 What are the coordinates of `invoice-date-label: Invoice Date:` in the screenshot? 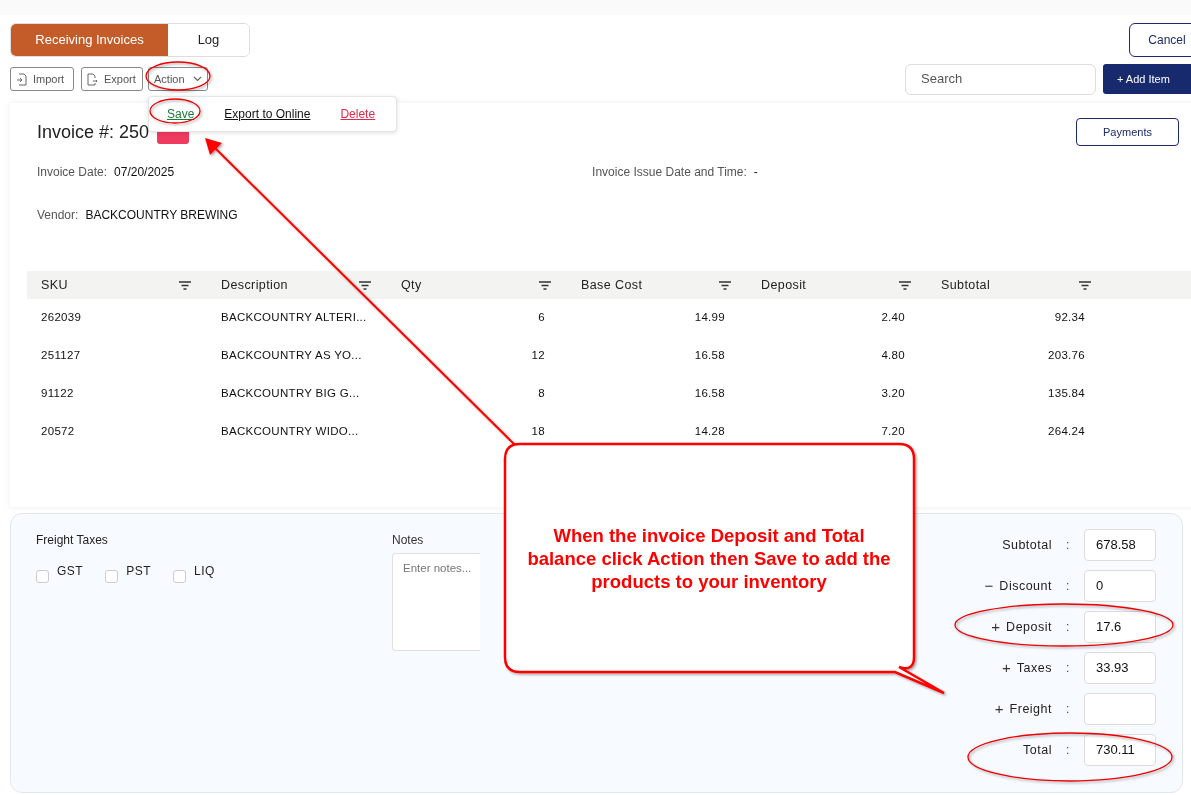 It's located at (72, 172).